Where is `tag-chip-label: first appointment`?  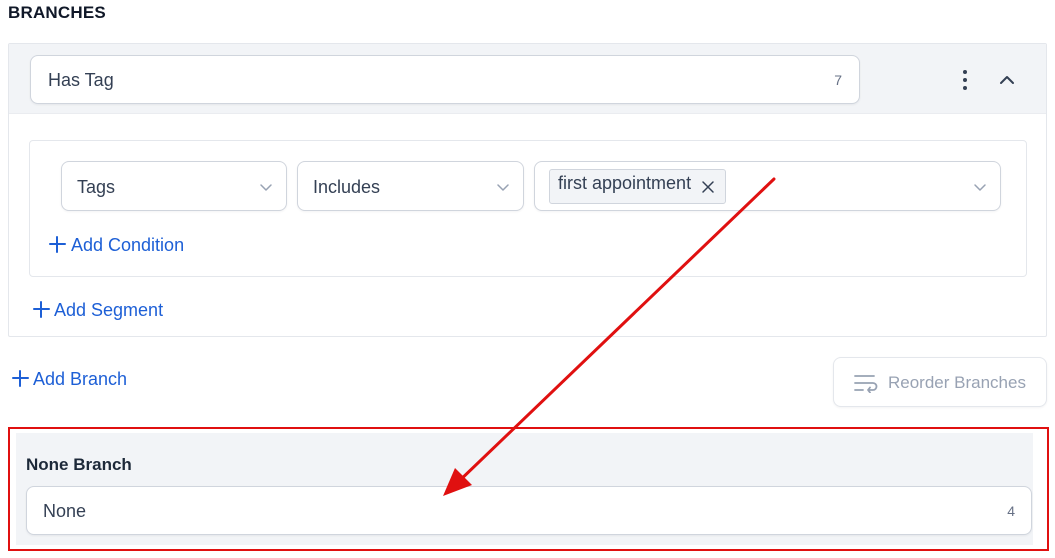
tag-chip-label: first appointment is located at coordinates (625, 183).